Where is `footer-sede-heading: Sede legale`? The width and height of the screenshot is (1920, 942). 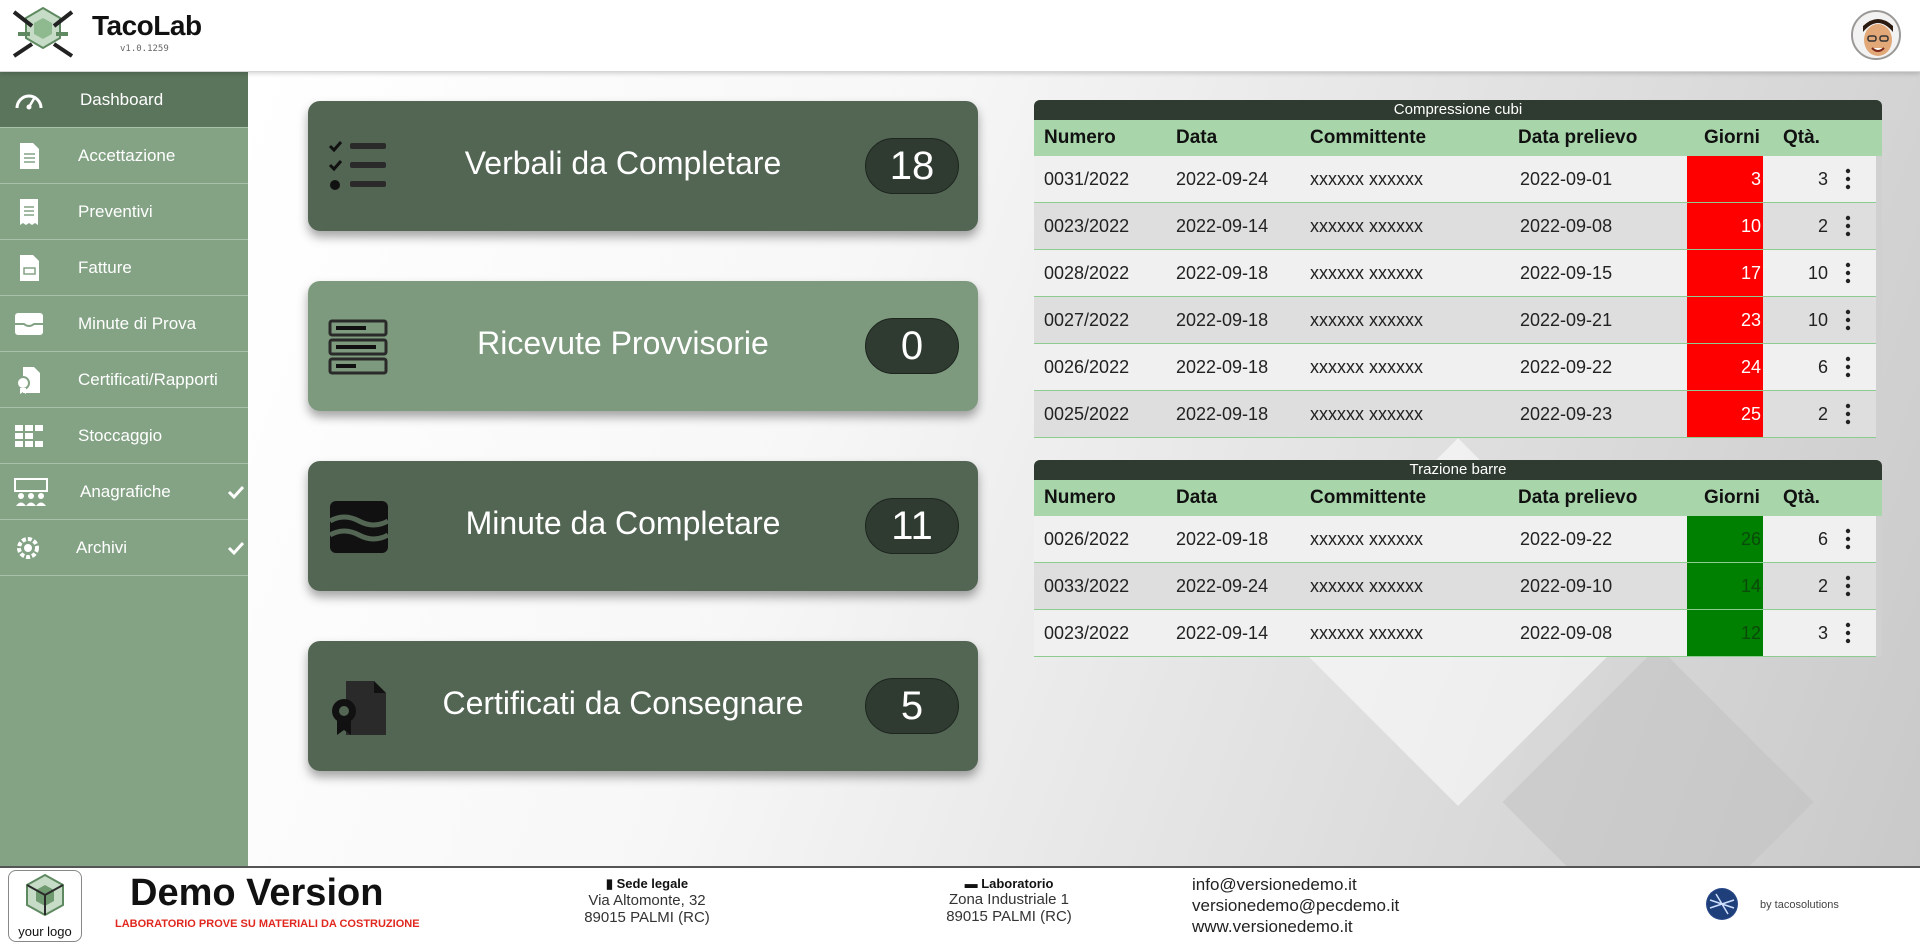 footer-sede-heading: Sede legale is located at coordinates (652, 883).